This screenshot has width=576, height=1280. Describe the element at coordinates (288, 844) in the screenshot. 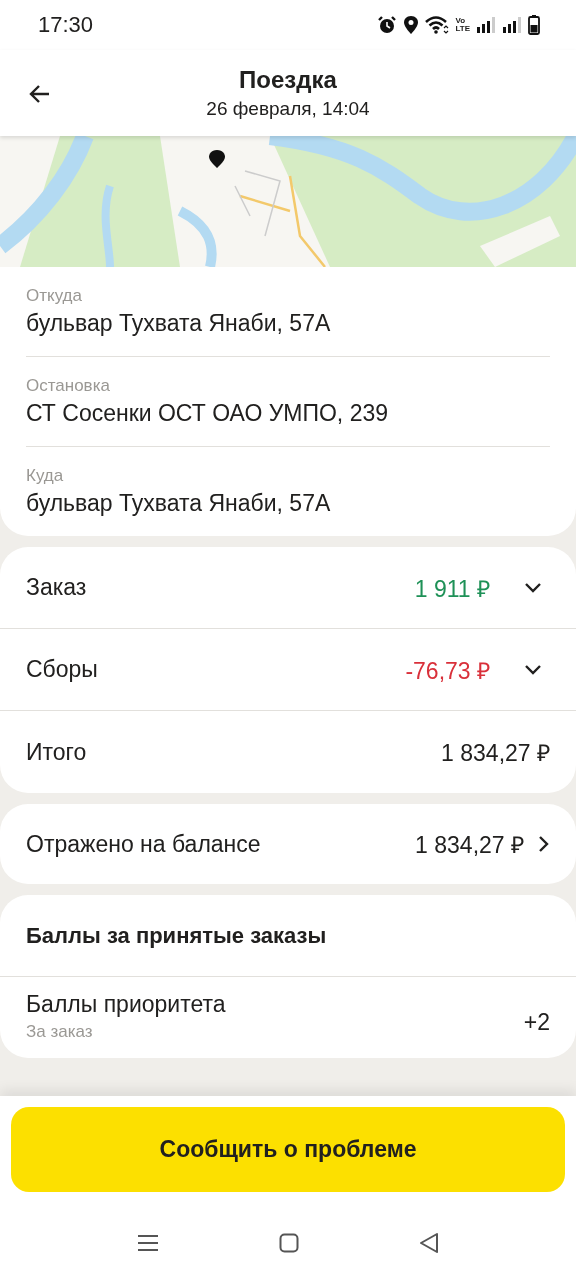

I see `balance-row: Отражено на балансе 1 834,27 ₽` at that location.